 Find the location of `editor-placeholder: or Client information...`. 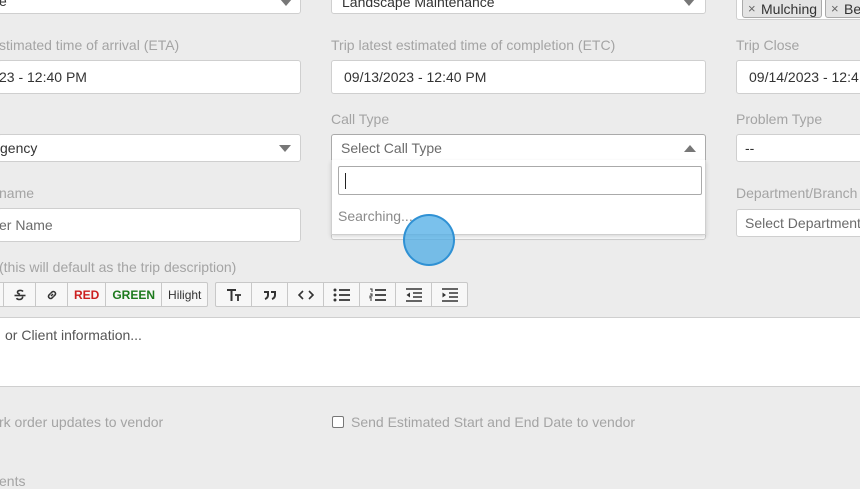

editor-placeholder: or Client information... is located at coordinates (73, 335).